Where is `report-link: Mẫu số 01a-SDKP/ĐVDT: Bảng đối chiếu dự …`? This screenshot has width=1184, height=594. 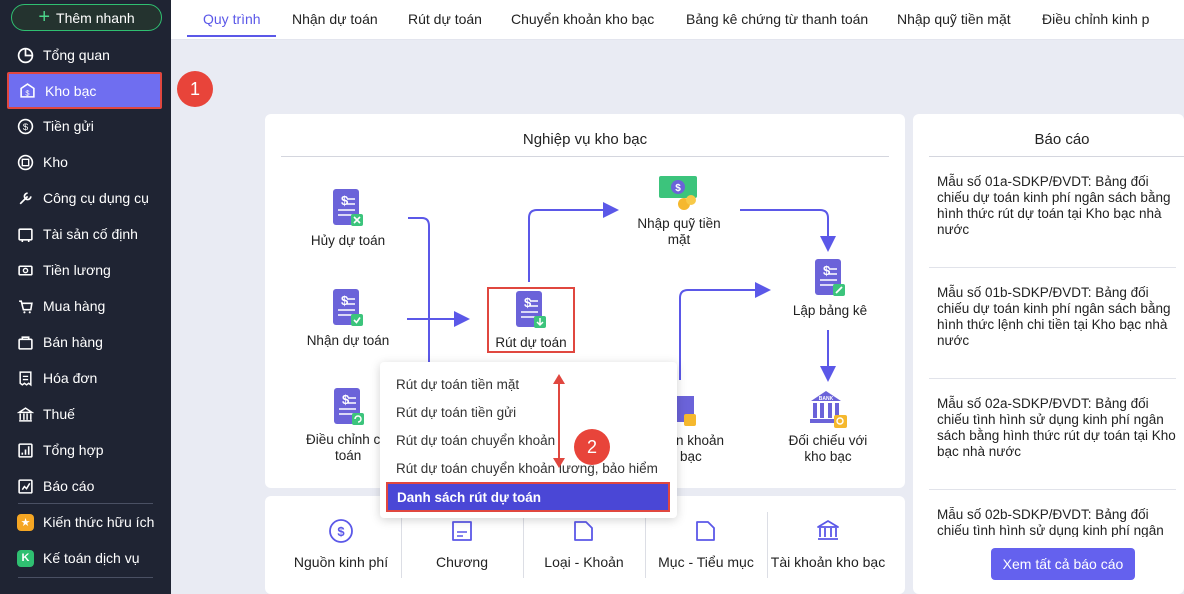
report-link: Mẫu số 01a-SDKP/ĐVDT: Bảng đối chiếu dự … is located at coordinates (1058, 206).